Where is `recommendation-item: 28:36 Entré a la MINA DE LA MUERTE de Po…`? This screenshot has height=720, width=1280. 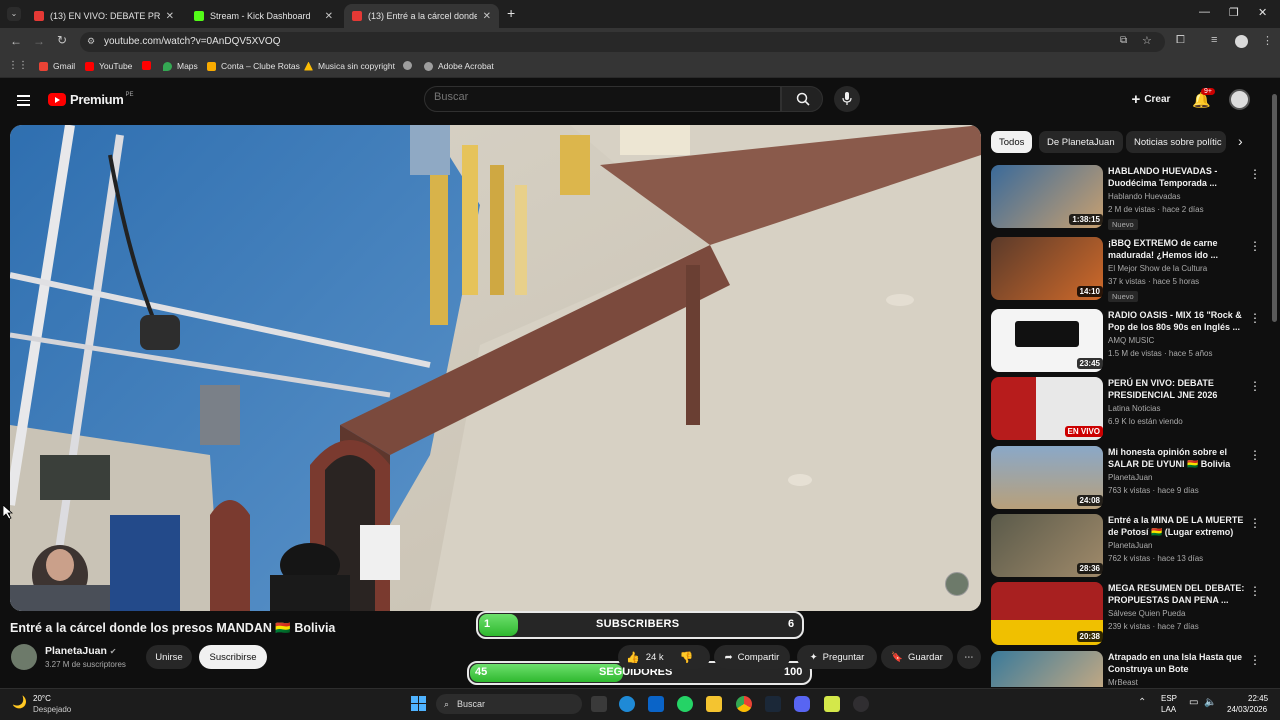 recommendation-item: 28:36 Entré a la MINA DE LA MUERTE de Po… is located at coordinates (1128, 546).